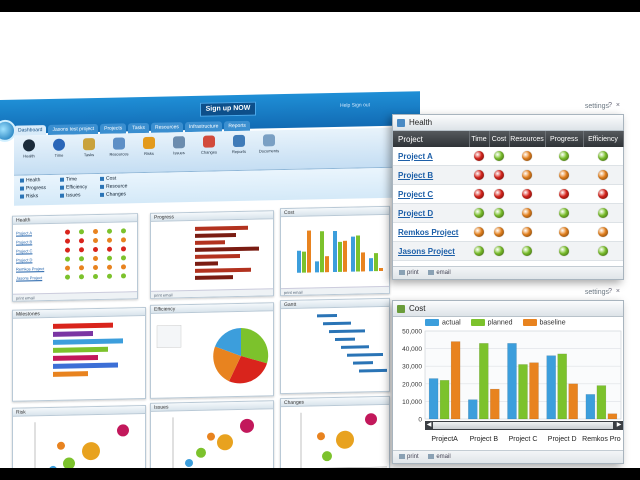 The image size is (640, 480). Describe the element at coordinates (603, 139) in the screenshot. I see `column-header-efficiency: Efficiency` at that location.